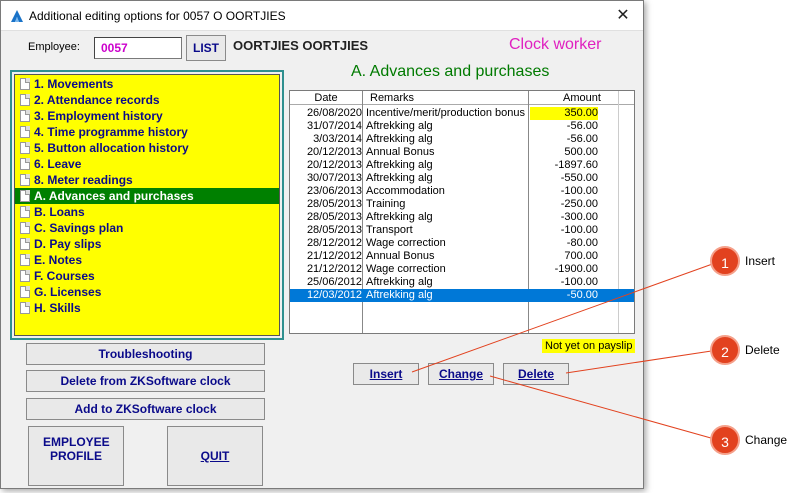  I want to click on callout-leader-lines, so click(565, 351).